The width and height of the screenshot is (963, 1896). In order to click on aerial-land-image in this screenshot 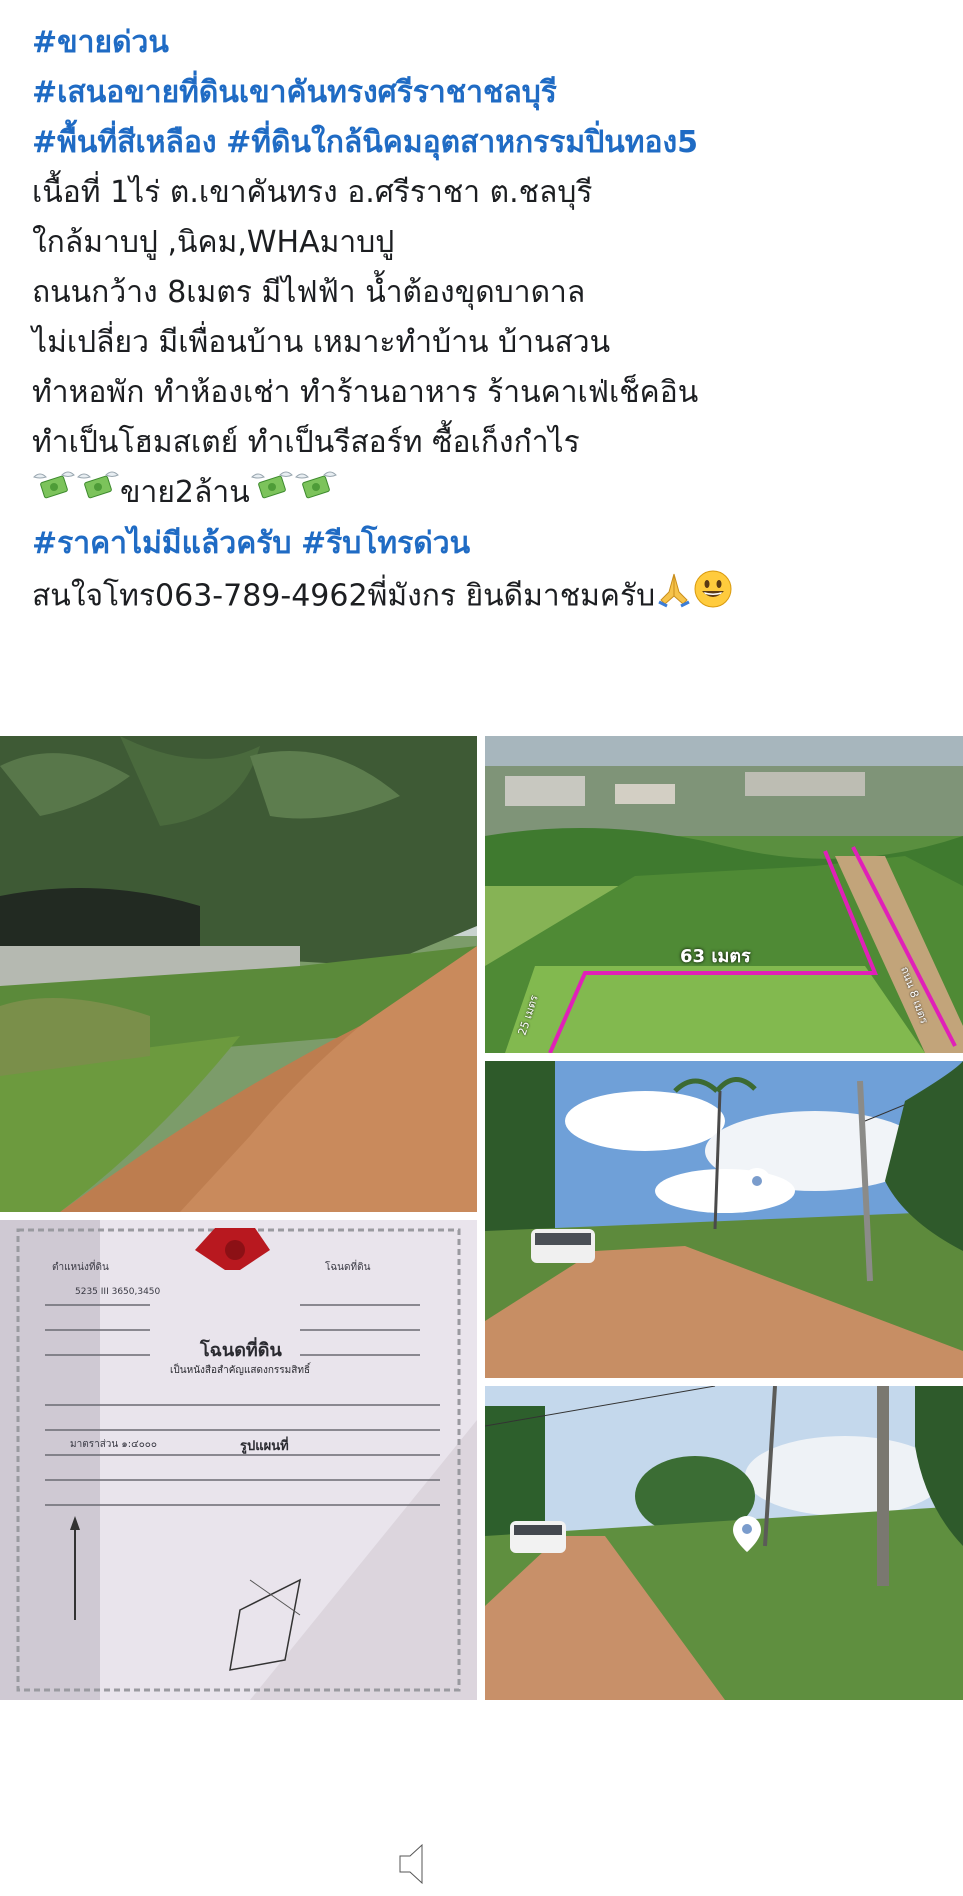, I will do `click(724, 894)`.